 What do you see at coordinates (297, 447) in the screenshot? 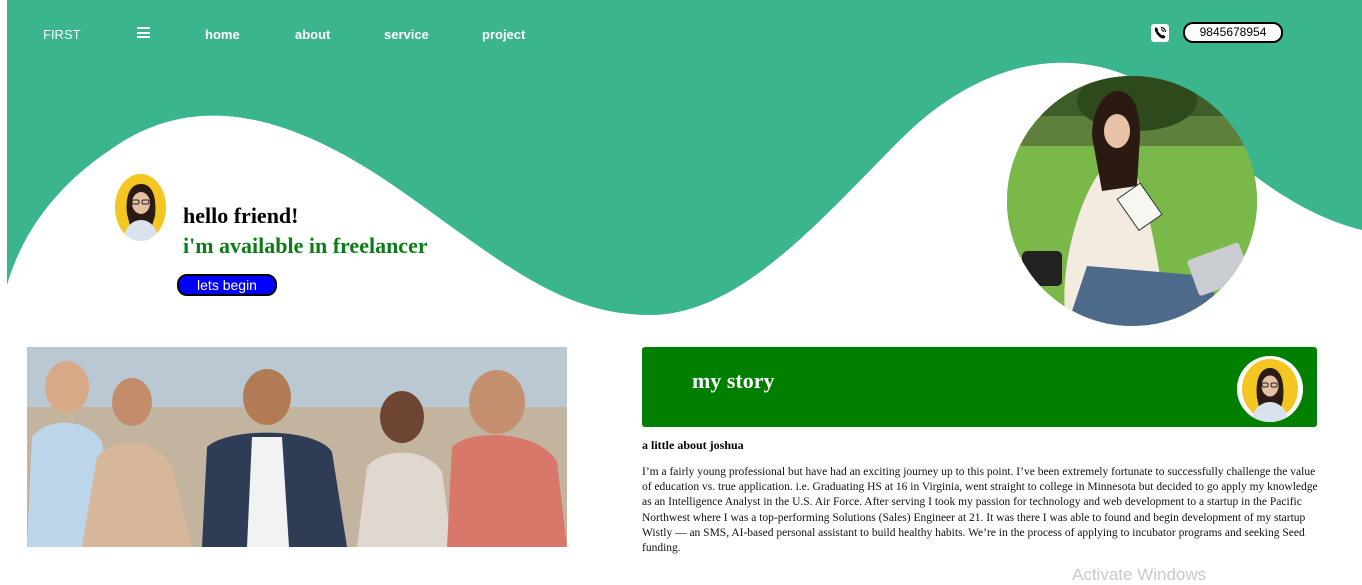
I see `team-photo` at bounding box center [297, 447].